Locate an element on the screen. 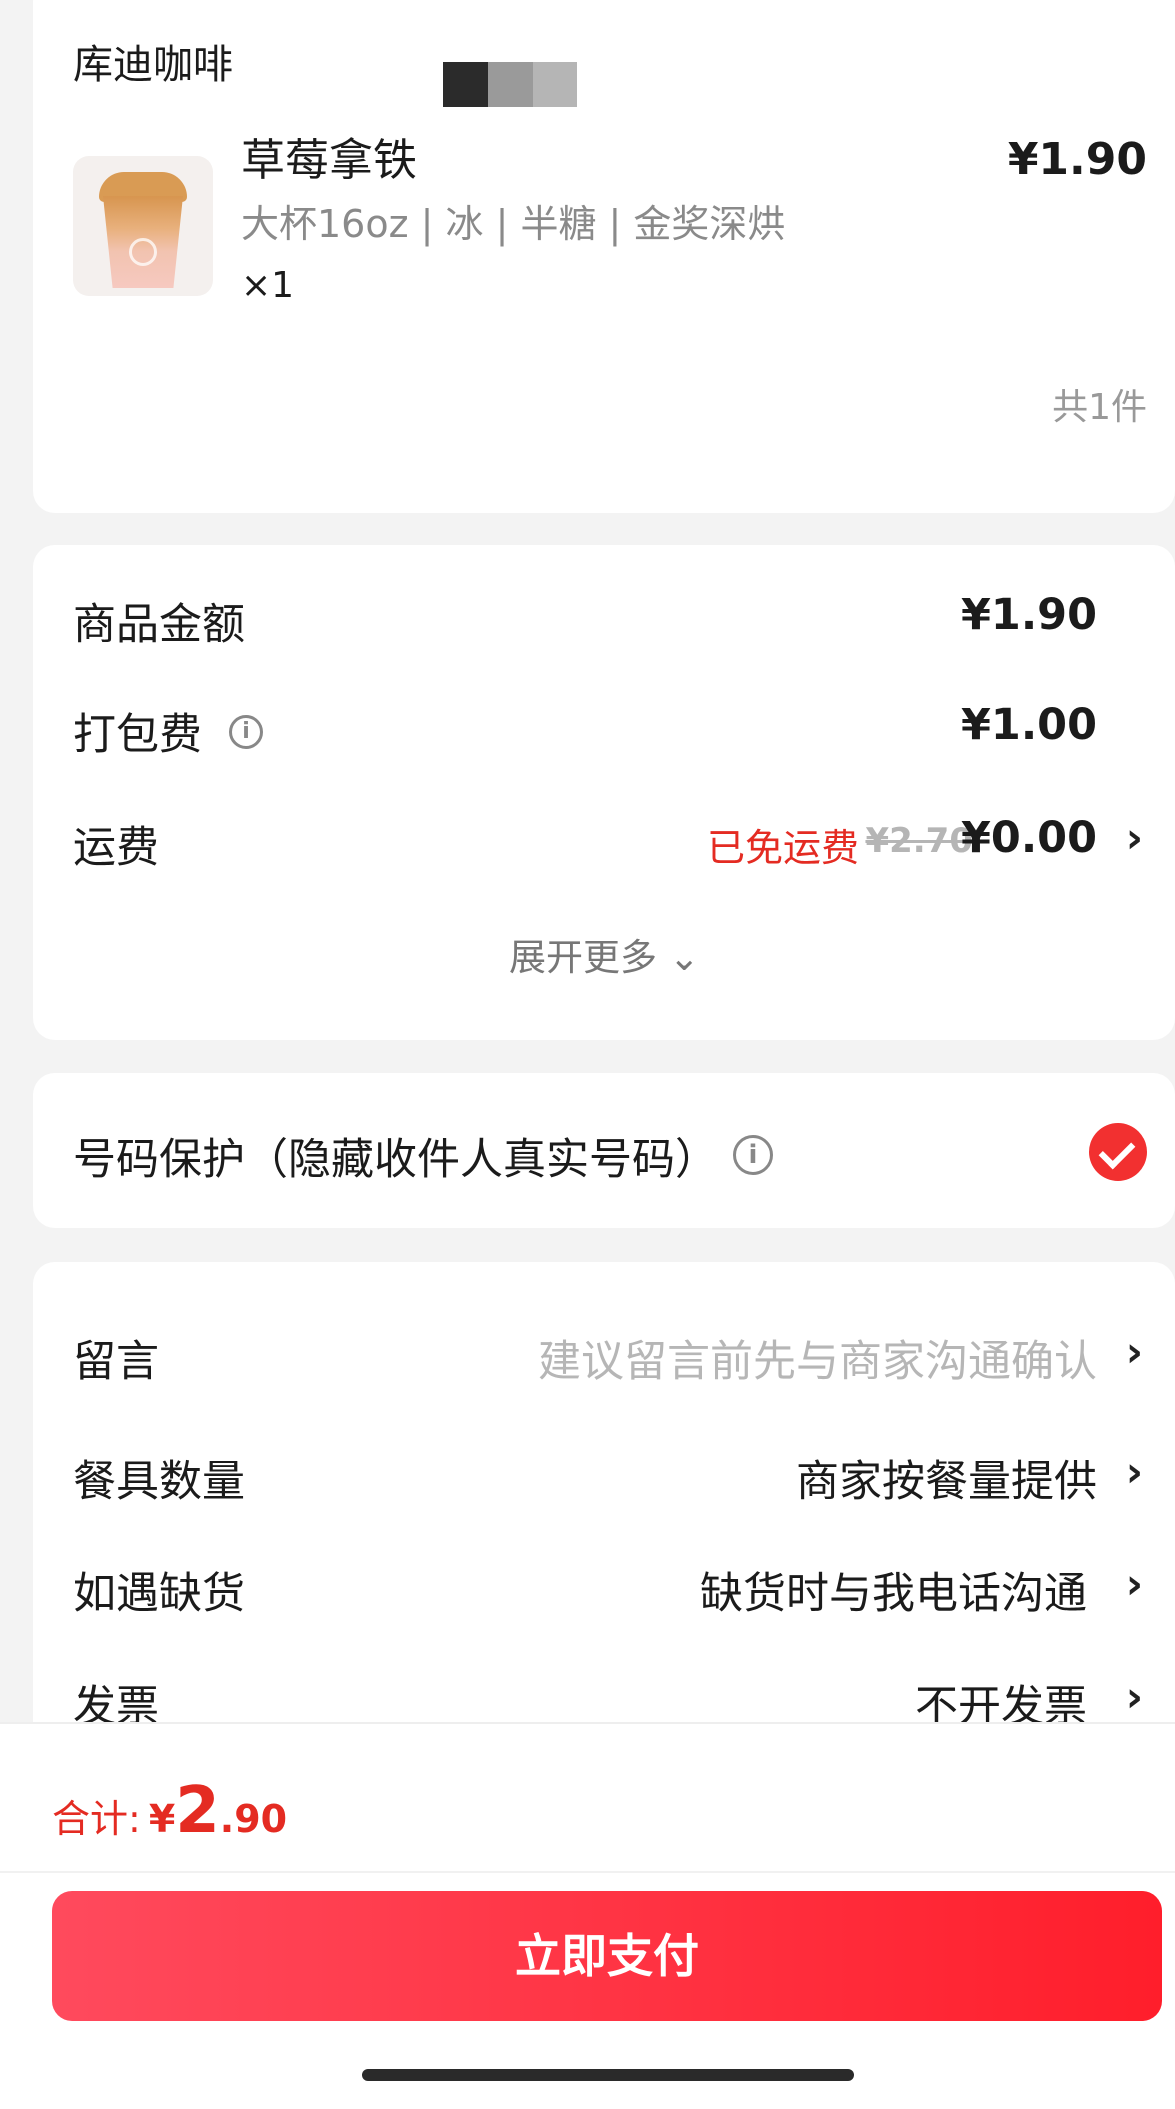 This screenshot has height=2109, width=1175. goods-amount-label: 商品金额 is located at coordinates (159, 625).